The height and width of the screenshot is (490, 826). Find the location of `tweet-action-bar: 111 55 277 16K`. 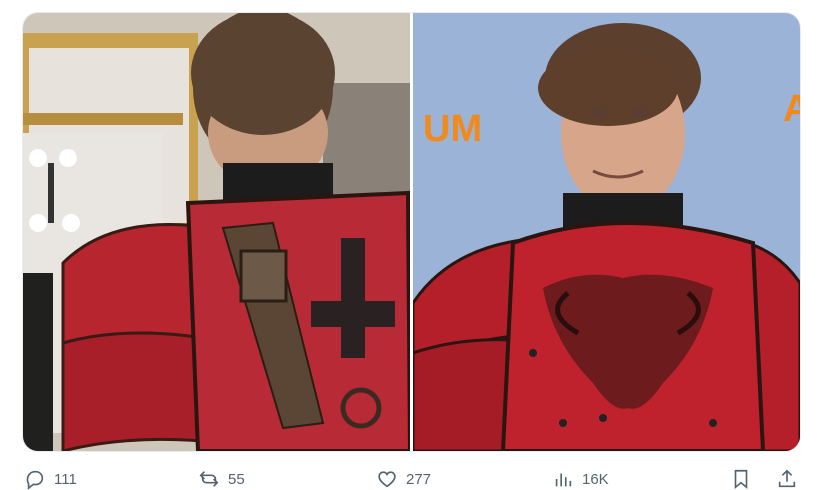

tweet-action-bar: 111 55 277 16K is located at coordinates (413, 476).